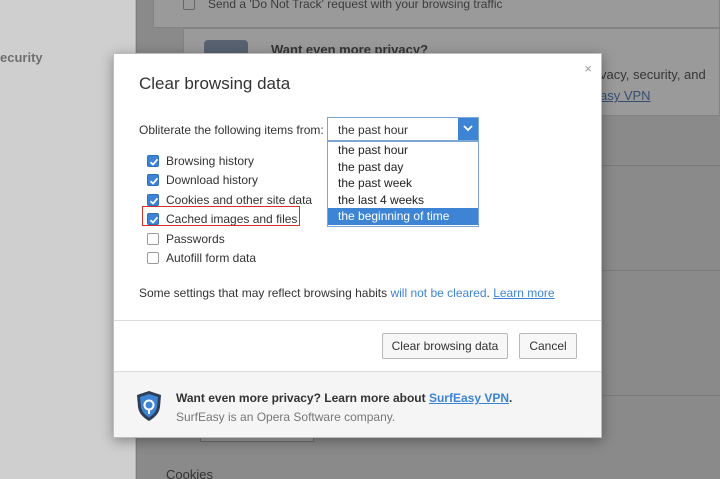  Describe the element at coordinates (21, 57) in the screenshot. I see `sidebar-item-security: ecurity` at that location.